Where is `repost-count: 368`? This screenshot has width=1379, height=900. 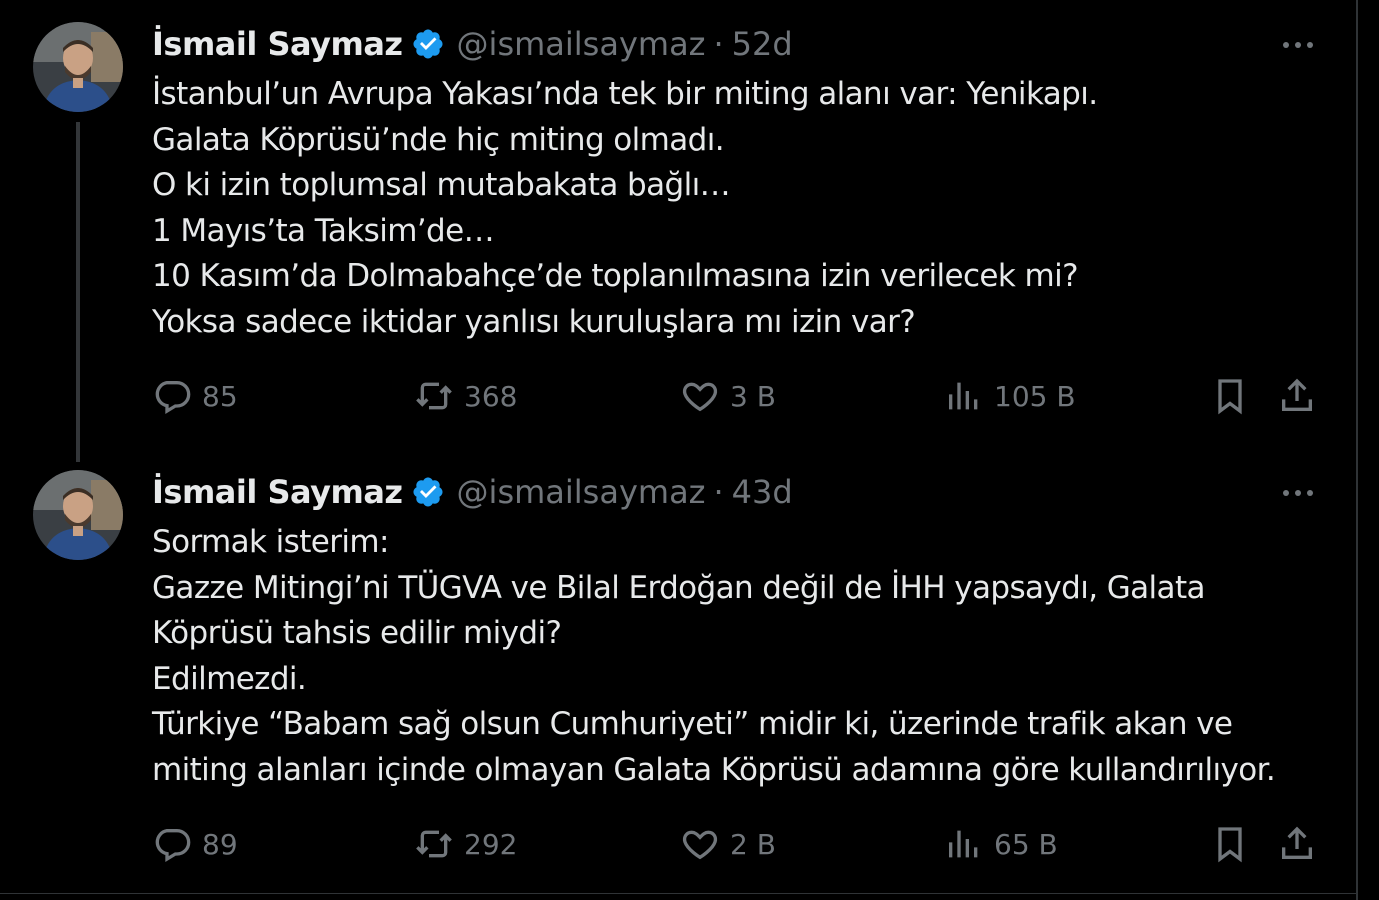
repost-count: 368 is located at coordinates (491, 396).